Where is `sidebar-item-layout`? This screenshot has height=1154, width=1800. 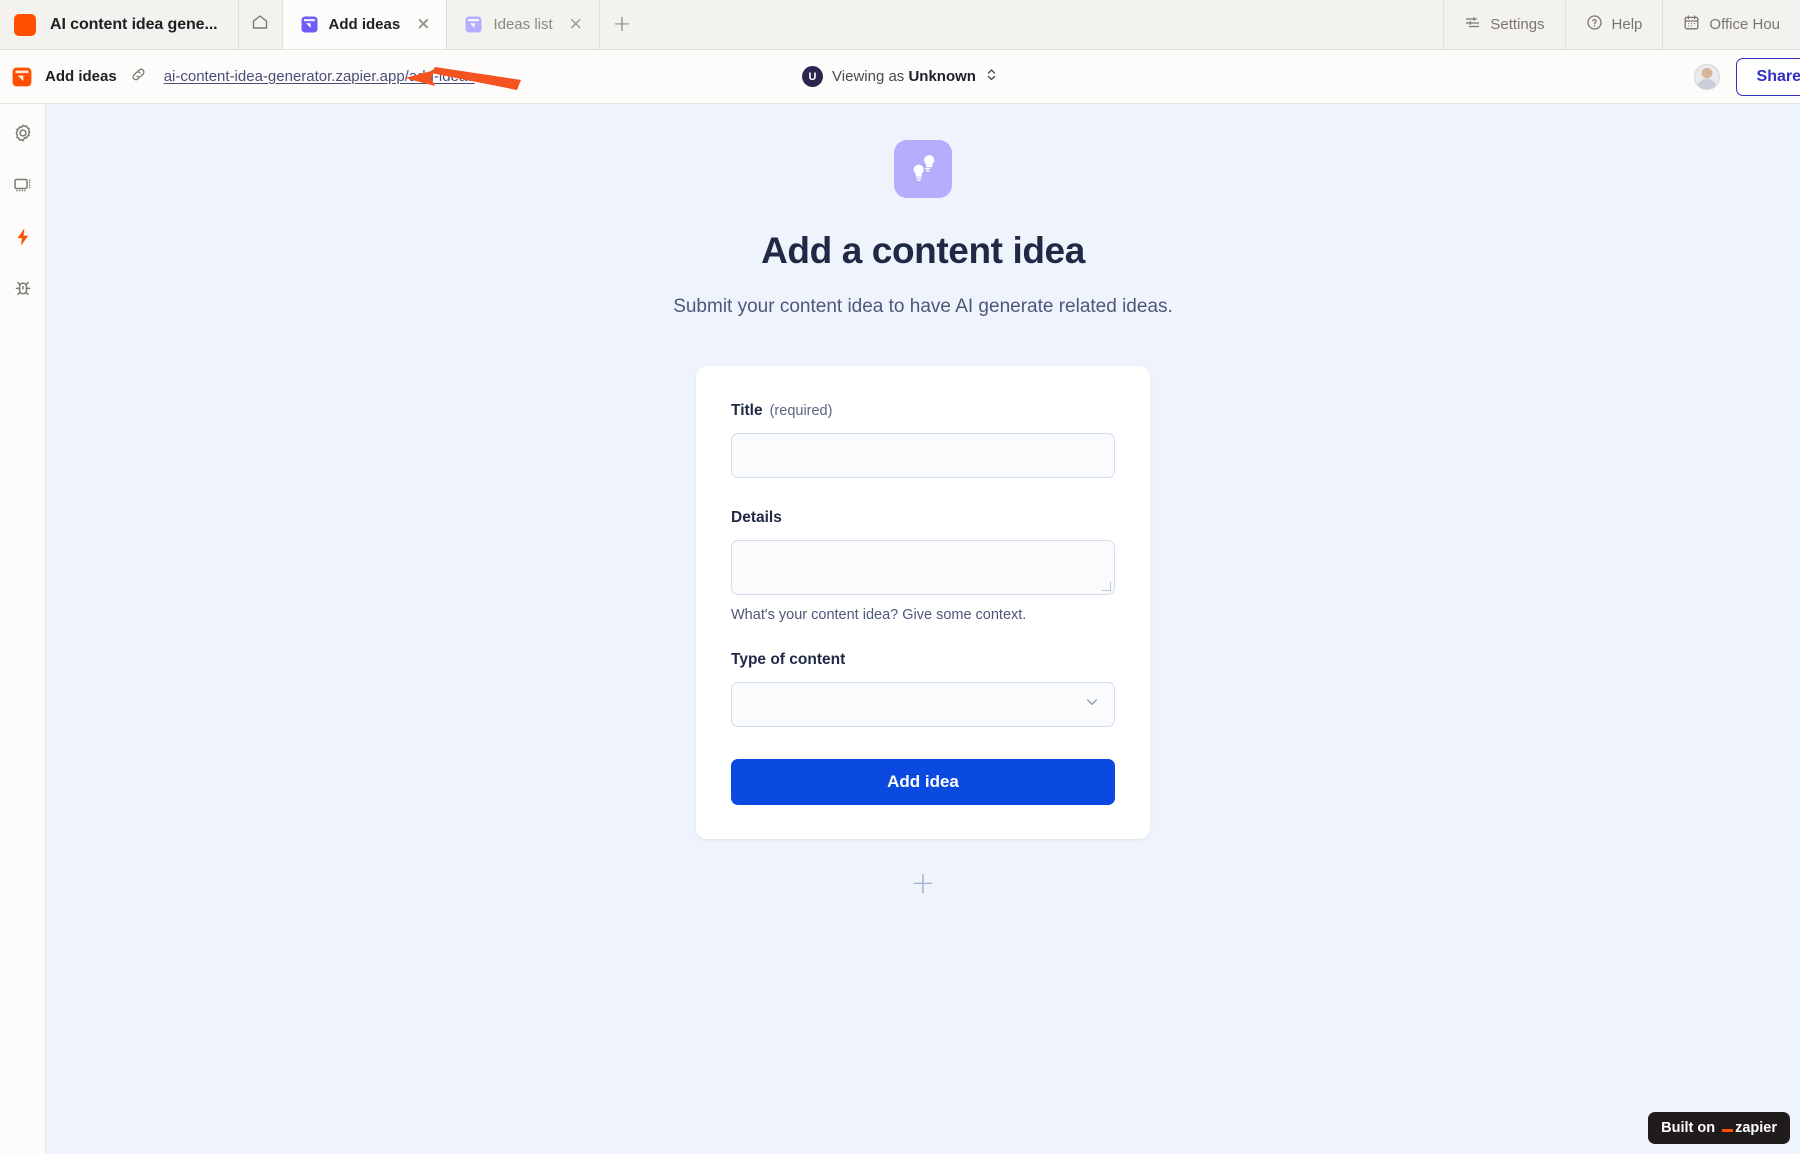
sidebar-item-layout is located at coordinates (23, 187).